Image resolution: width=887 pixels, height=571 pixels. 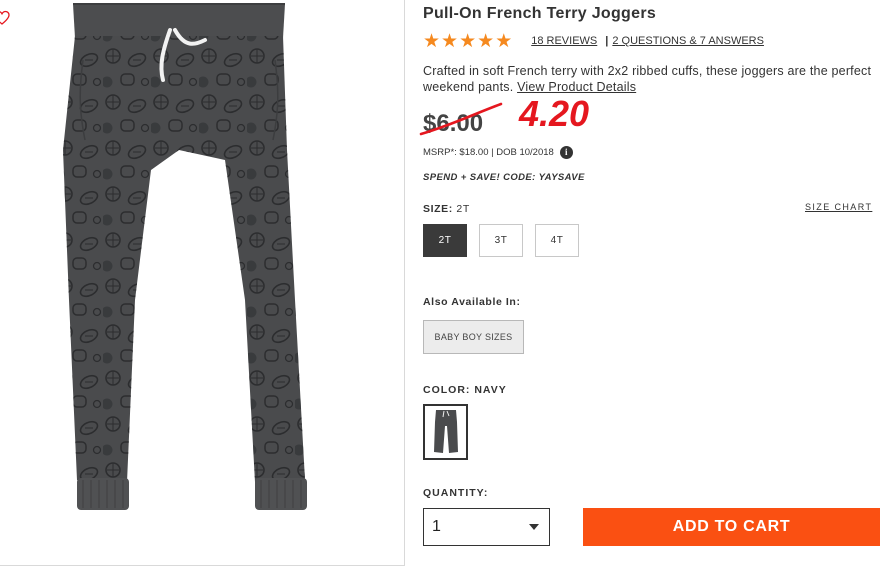 I want to click on size-option-2t: 2T, so click(x=445, y=240).